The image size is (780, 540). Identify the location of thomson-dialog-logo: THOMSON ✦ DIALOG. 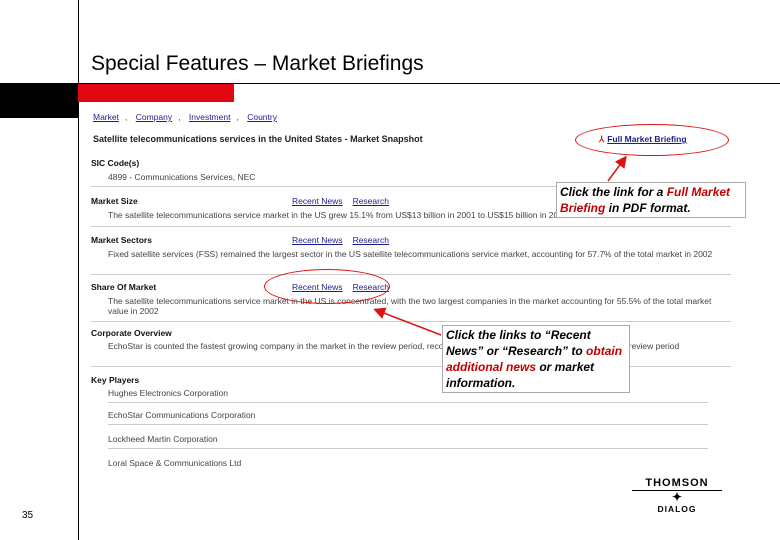
(677, 495).